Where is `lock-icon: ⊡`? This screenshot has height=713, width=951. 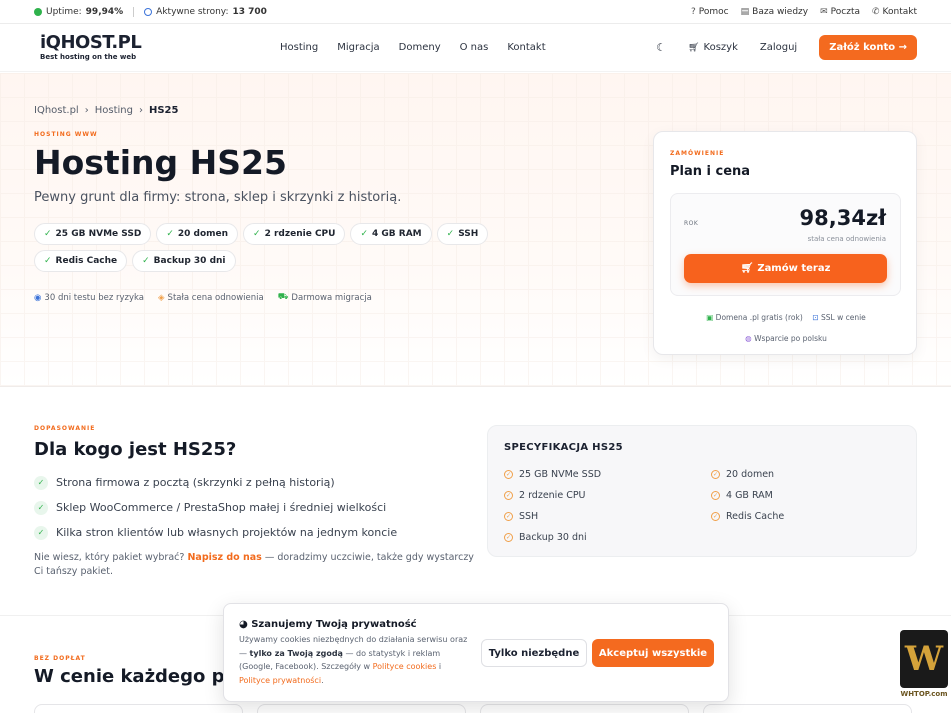
lock-icon: ⊡ is located at coordinates (815, 317).